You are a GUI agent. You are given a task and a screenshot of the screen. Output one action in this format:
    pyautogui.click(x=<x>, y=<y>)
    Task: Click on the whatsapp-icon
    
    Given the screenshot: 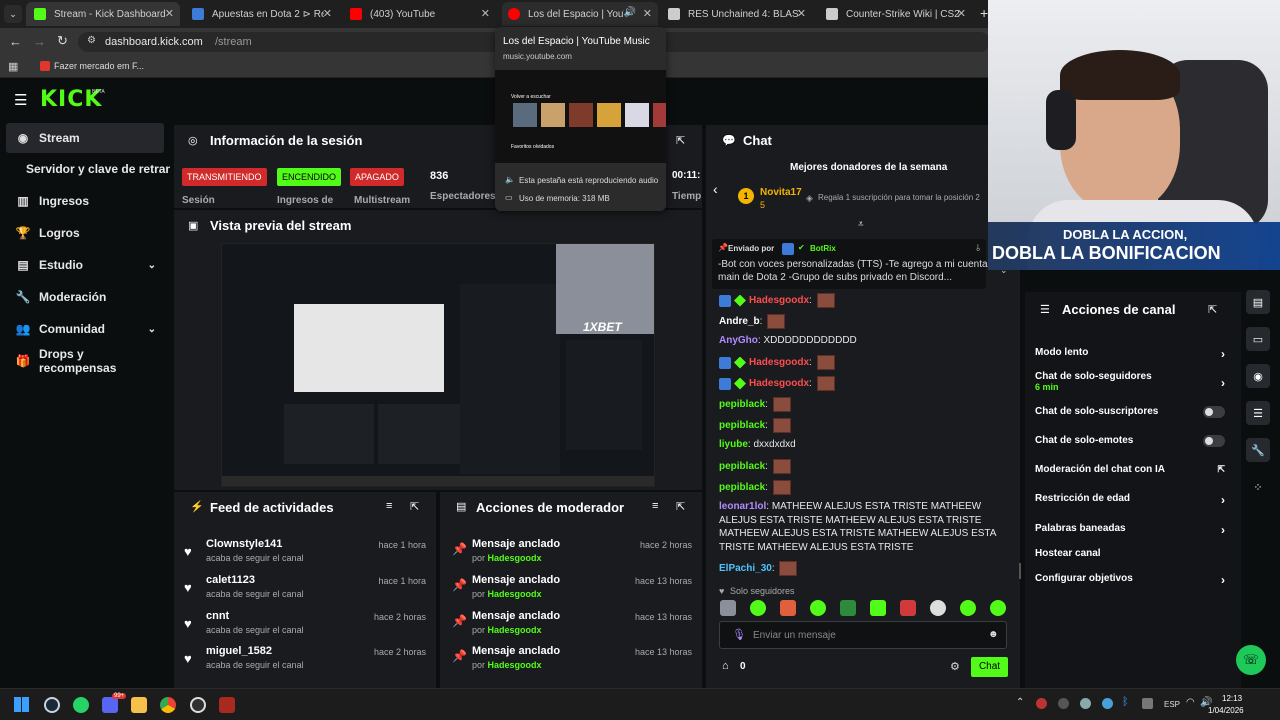 What is the action you would take?
    pyautogui.click(x=81, y=705)
    